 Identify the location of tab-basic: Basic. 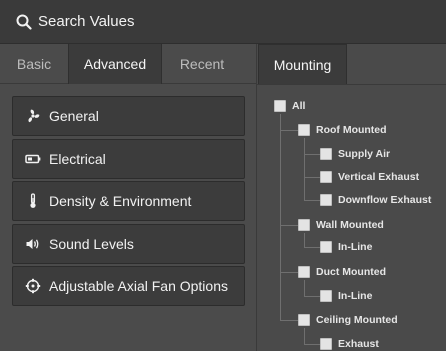
(34, 64).